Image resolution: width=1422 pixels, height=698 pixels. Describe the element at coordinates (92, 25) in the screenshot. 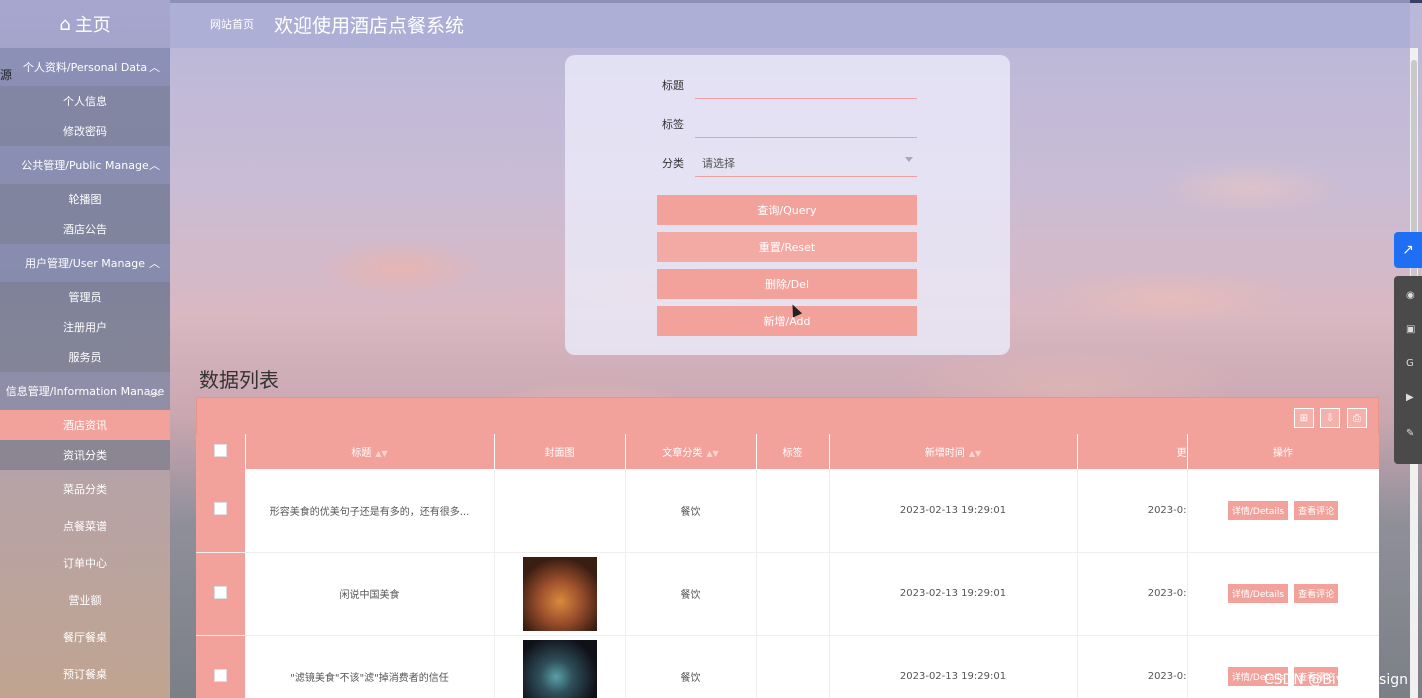

I see `home-label: 主页` at that location.